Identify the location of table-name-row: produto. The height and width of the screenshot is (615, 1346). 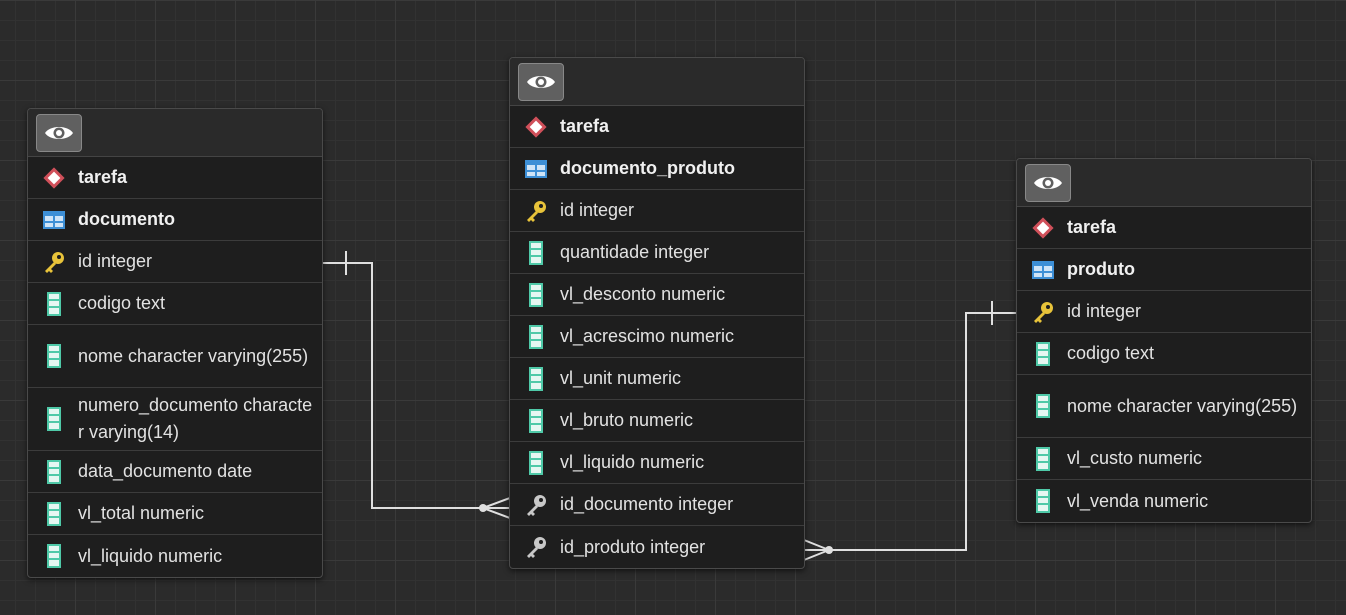
(1164, 270).